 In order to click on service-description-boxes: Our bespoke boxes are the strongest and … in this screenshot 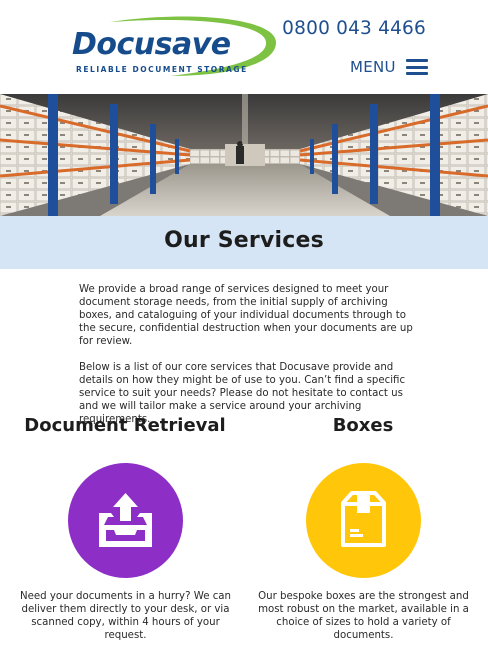, I will do `click(363, 616)`.